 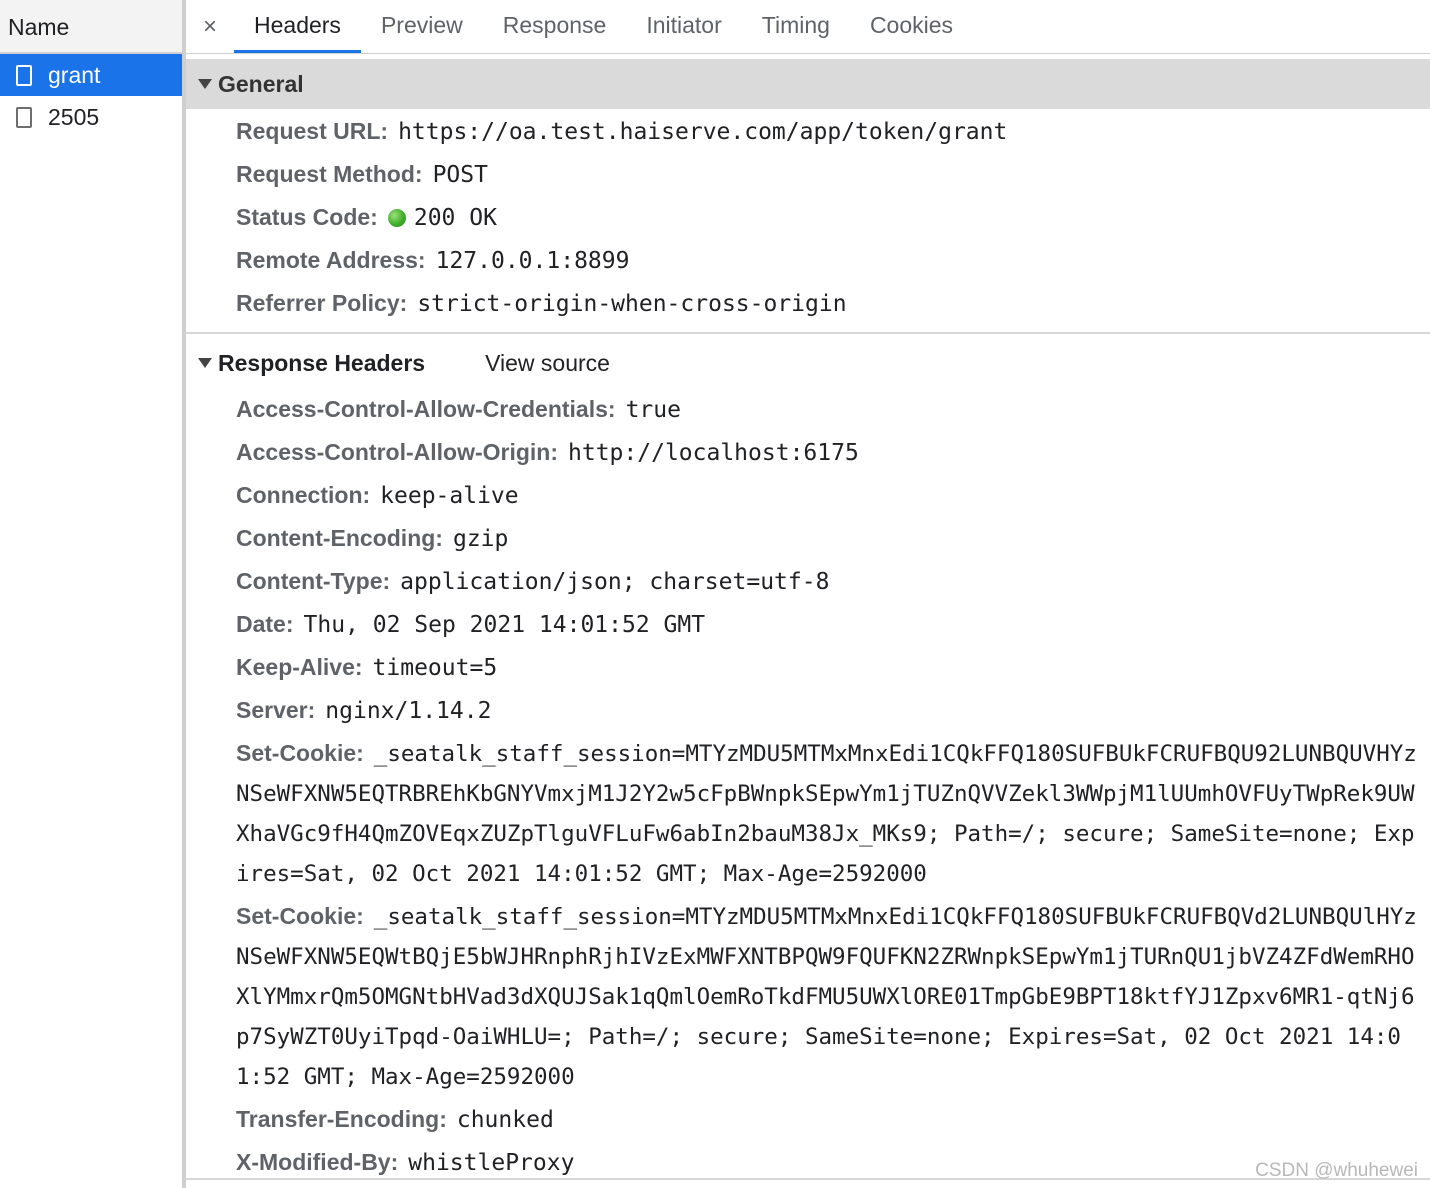 What do you see at coordinates (317, 1162) in the screenshot?
I see `header-key: X-Modified-By:` at bounding box center [317, 1162].